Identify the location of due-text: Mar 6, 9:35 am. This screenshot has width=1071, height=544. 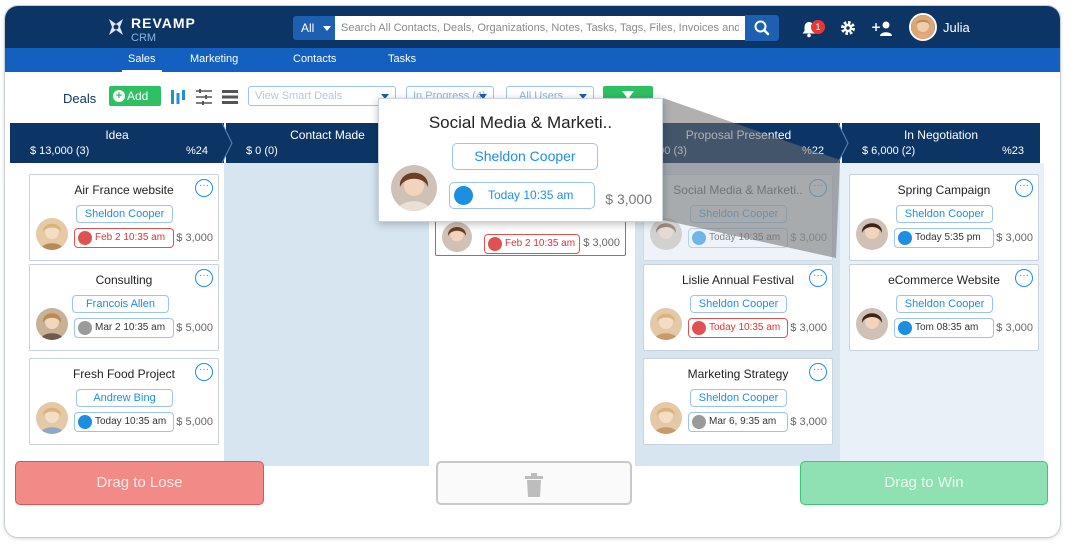
(743, 421).